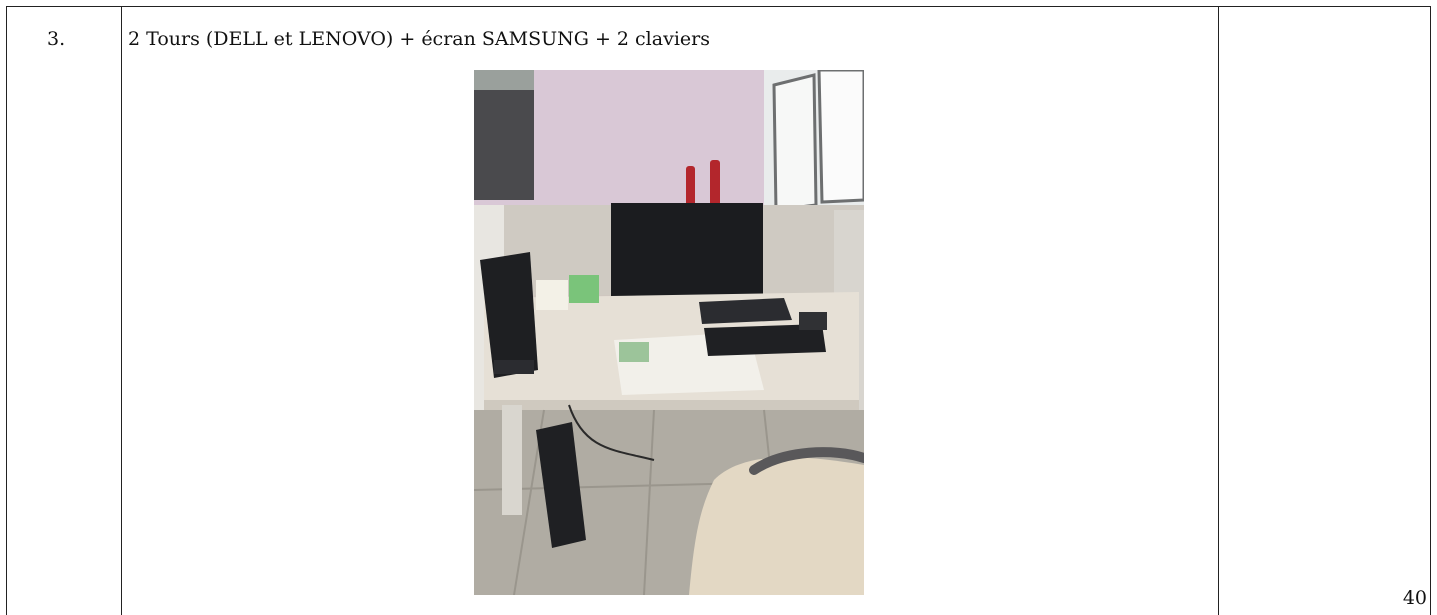 This screenshot has height=615, width=1437. What do you see at coordinates (687, 250) in the screenshot?
I see `monitor-icon` at bounding box center [687, 250].